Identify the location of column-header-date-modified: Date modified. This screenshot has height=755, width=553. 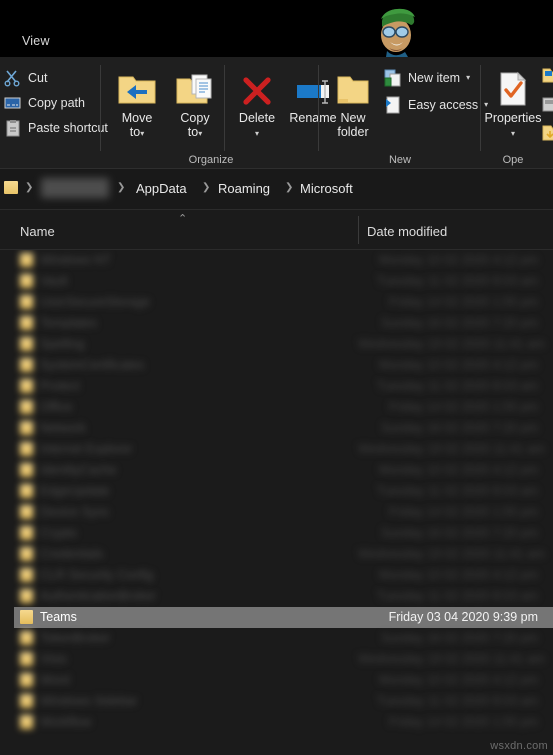
(407, 231).